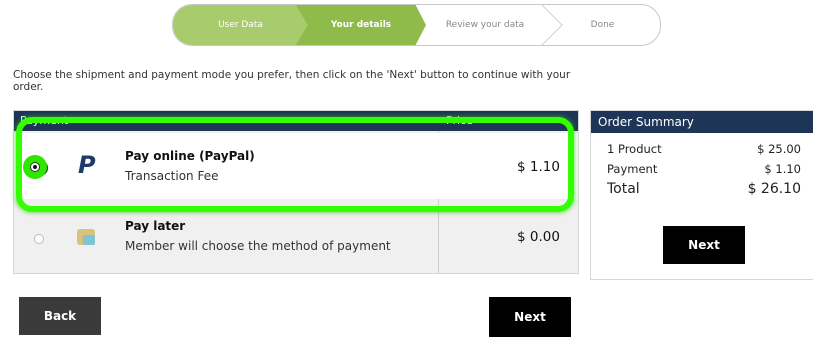 This screenshot has width=813, height=337. Describe the element at coordinates (634, 149) in the screenshot. I see `summary-label: 1 Product` at that location.